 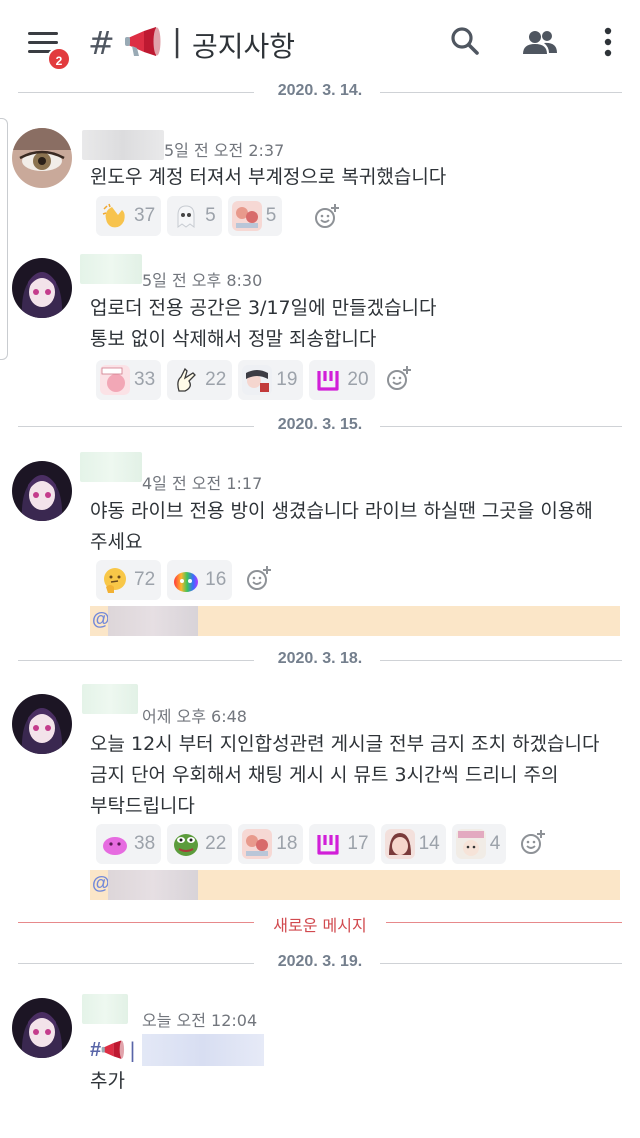 I want to click on reaction: 33, so click(x=129, y=380).